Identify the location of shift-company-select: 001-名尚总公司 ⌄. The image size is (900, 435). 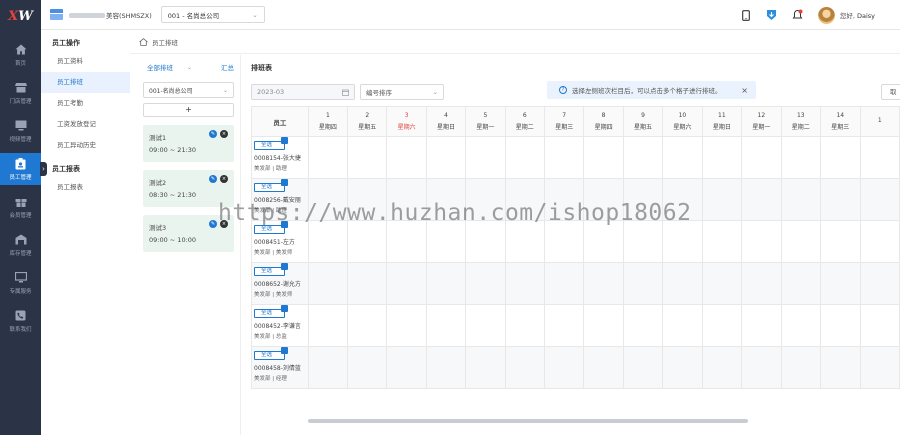
(188, 90).